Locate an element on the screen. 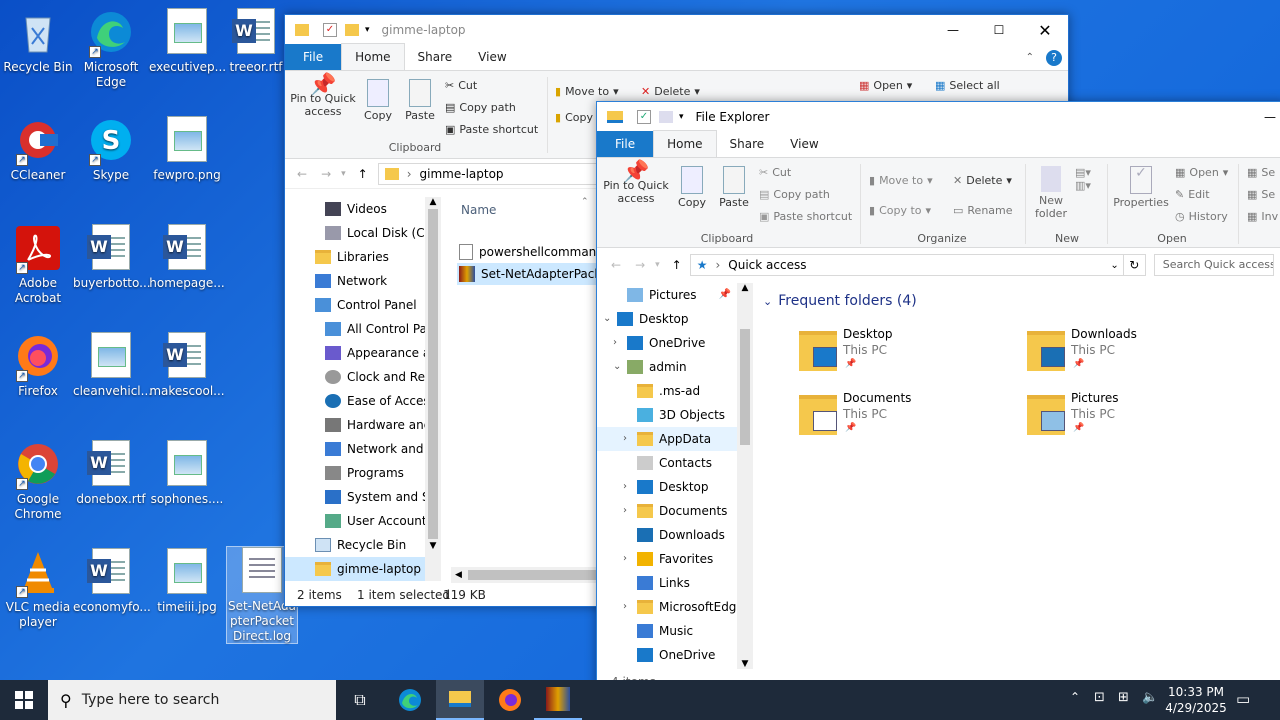 Image resolution: width=1280 pixels, height=720 pixels. nav-item-videos: Videos is located at coordinates (355, 209).